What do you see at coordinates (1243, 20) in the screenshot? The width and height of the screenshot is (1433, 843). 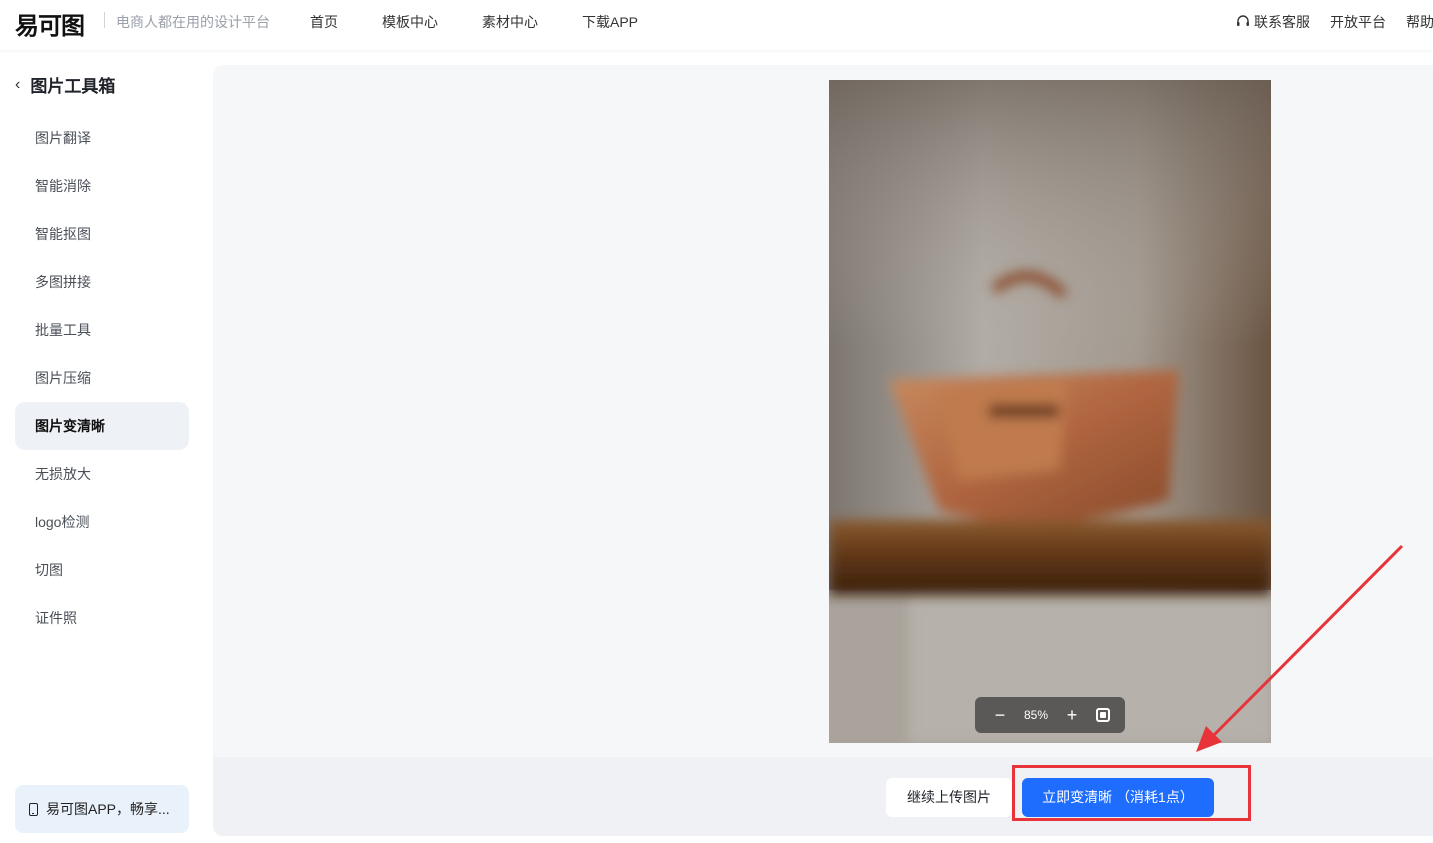 I see `headset-icon` at bounding box center [1243, 20].